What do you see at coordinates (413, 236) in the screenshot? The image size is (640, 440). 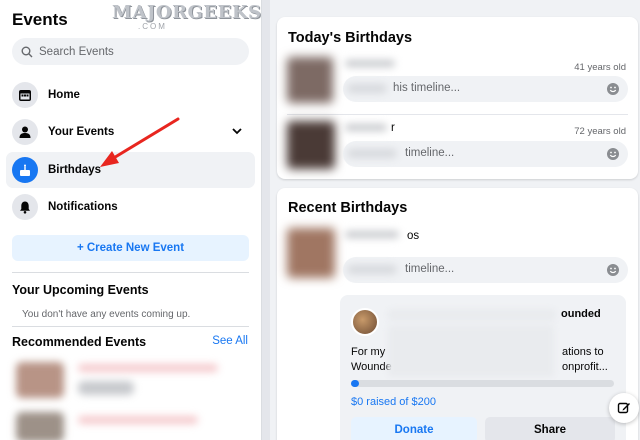 I see `person-name-tail: os` at bounding box center [413, 236].